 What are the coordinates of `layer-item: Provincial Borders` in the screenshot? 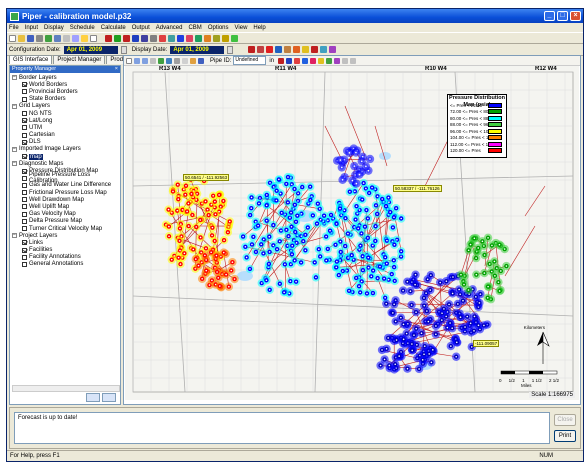 It's located at (65, 91).